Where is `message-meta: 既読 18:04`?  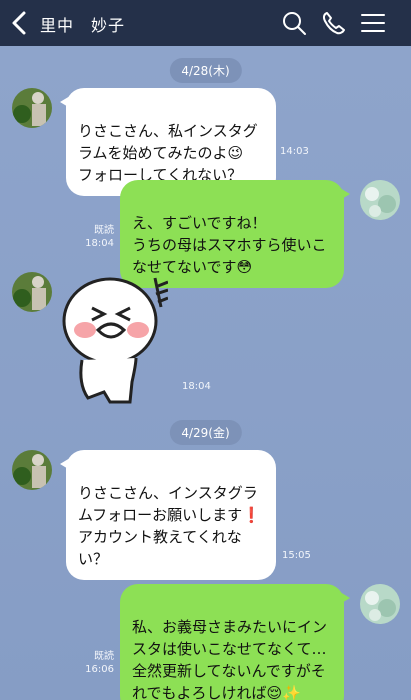 message-meta: 既読 18:04 is located at coordinates (98, 237).